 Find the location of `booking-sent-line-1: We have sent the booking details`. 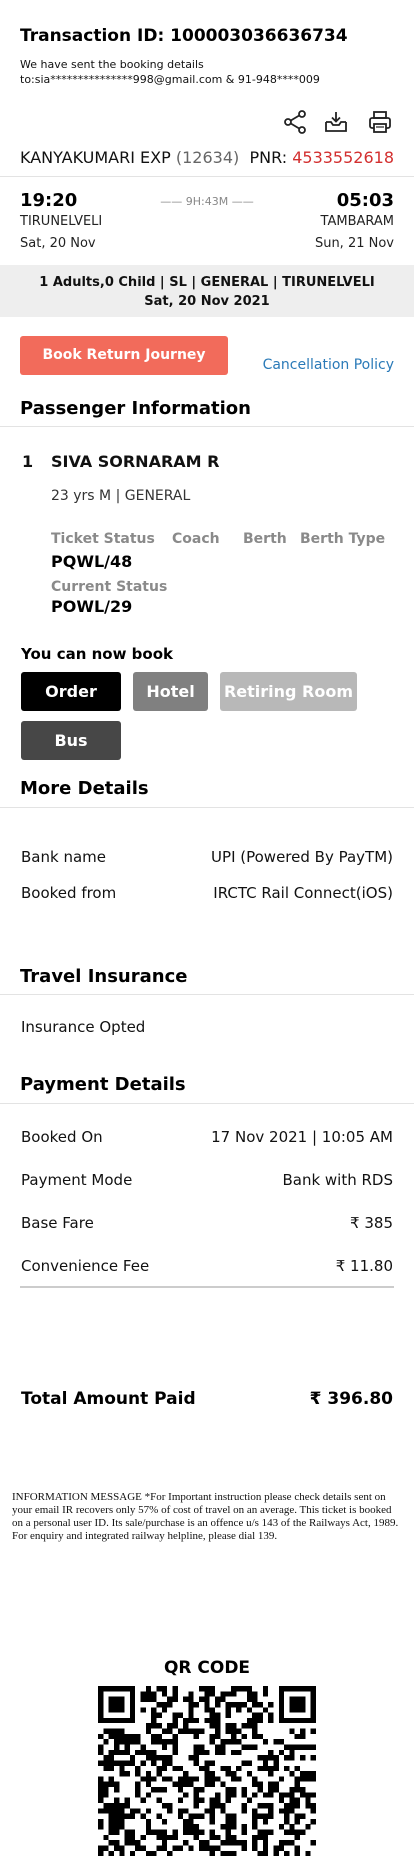

booking-sent-line-1: We have sent the booking details is located at coordinates (112, 64).